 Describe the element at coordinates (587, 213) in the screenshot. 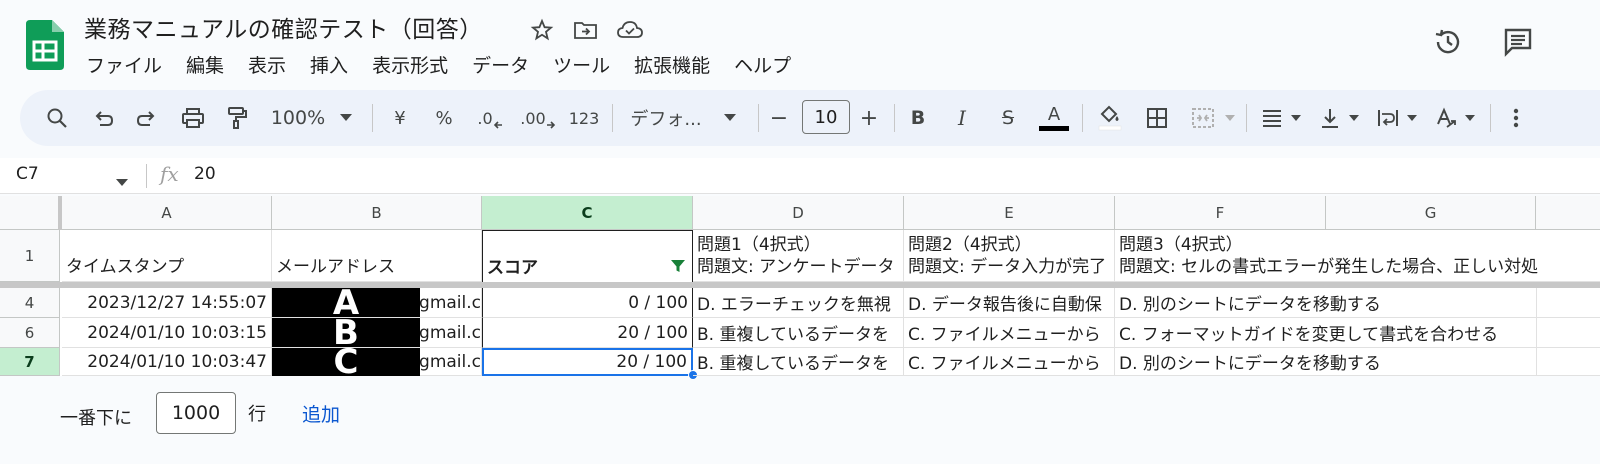

I see `column-header-c: C` at that location.